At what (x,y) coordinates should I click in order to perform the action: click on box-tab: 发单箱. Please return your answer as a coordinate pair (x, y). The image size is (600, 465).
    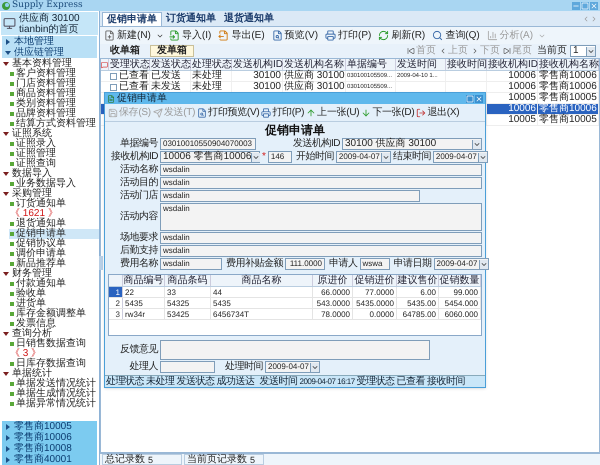
    Looking at the image, I should click on (172, 51).